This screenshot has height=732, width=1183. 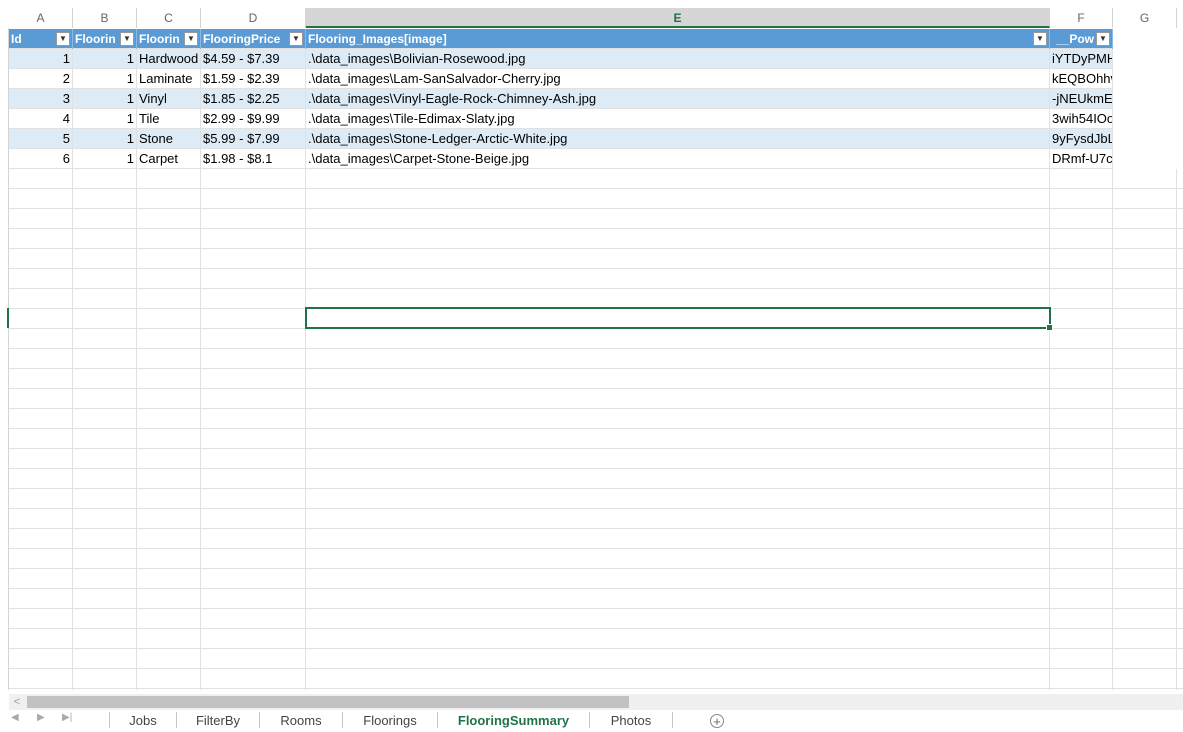 What do you see at coordinates (169, 18) in the screenshot?
I see `column-header-c: C` at bounding box center [169, 18].